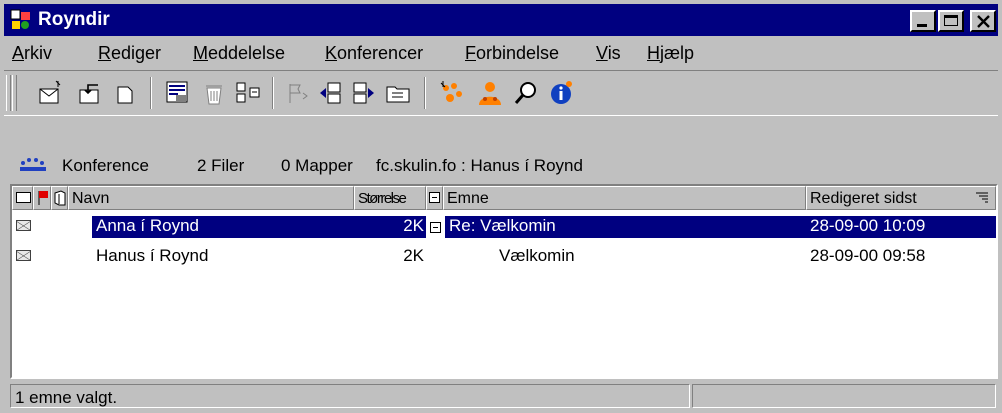  I want to click on column-header-attachment, so click(59, 198).